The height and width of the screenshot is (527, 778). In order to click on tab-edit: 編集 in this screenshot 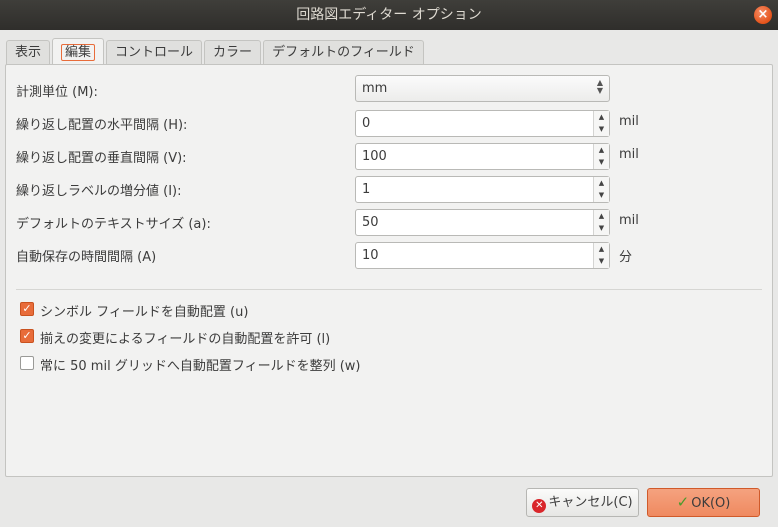, I will do `click(78, 51)`.